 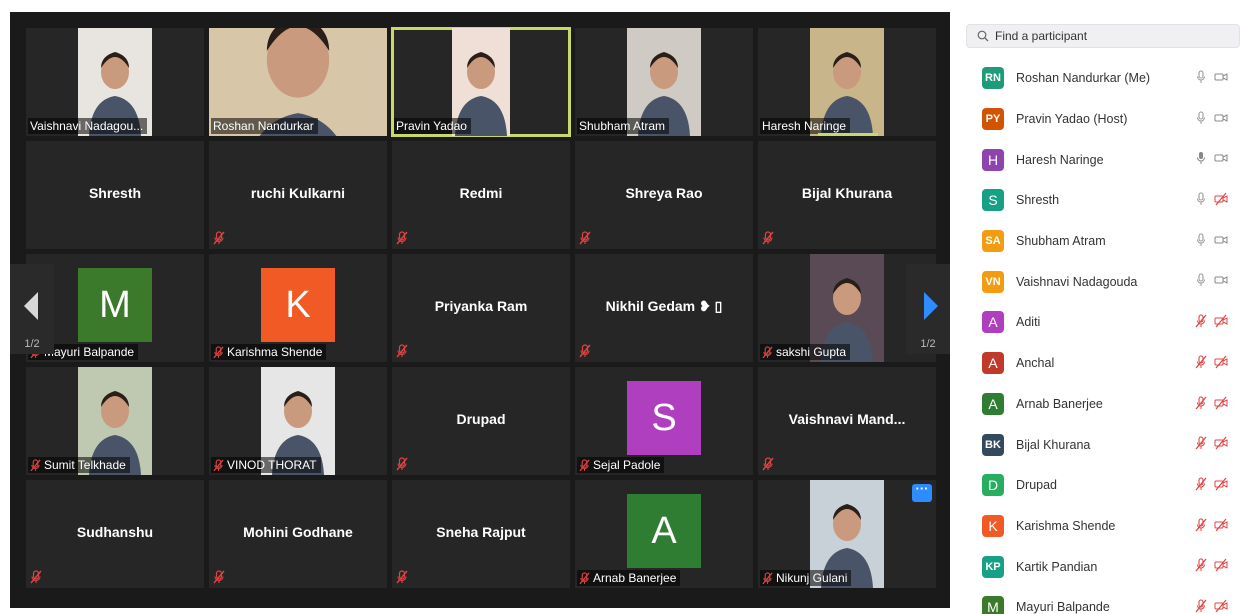 I want to click on video-tile: K Karishma Shende, so click(x=298, y=308).